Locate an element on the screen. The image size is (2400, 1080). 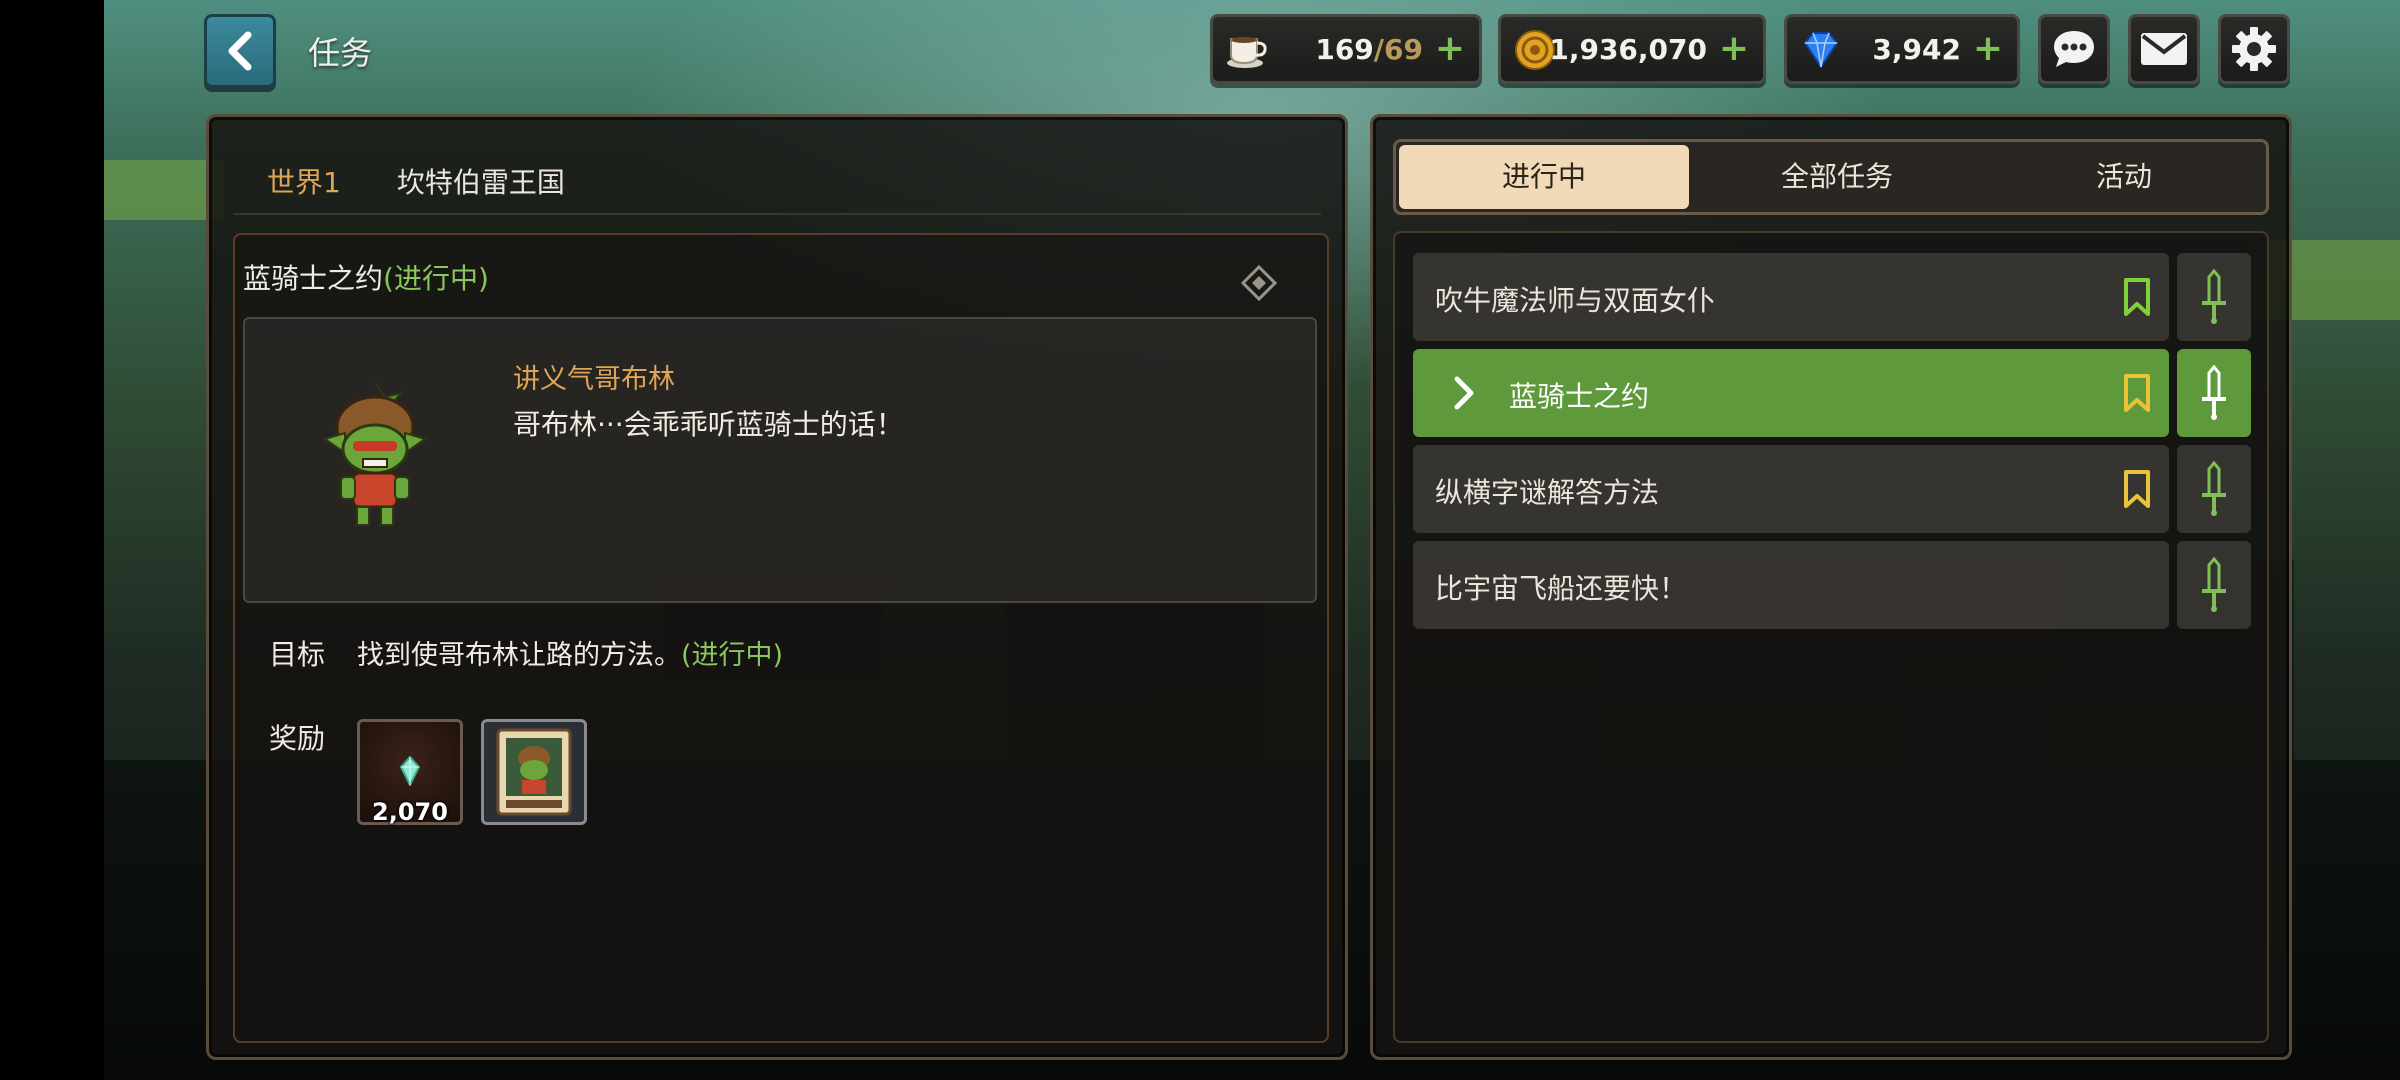
mail-button is located at coordinates (2164, 49).